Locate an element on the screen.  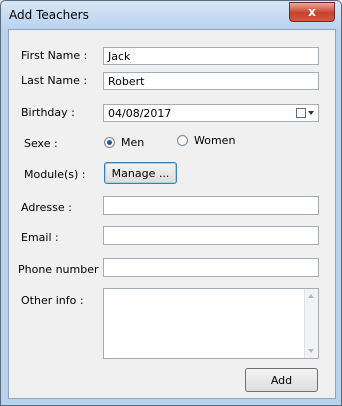
birthday-label: Birthday : is located at coordinates (48, 112).